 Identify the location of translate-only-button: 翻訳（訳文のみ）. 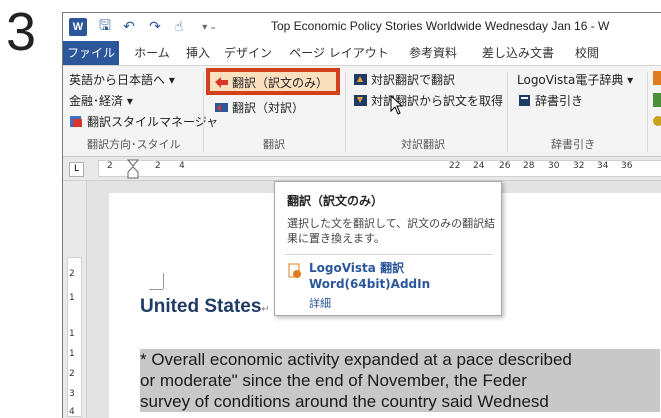
(271, 82).